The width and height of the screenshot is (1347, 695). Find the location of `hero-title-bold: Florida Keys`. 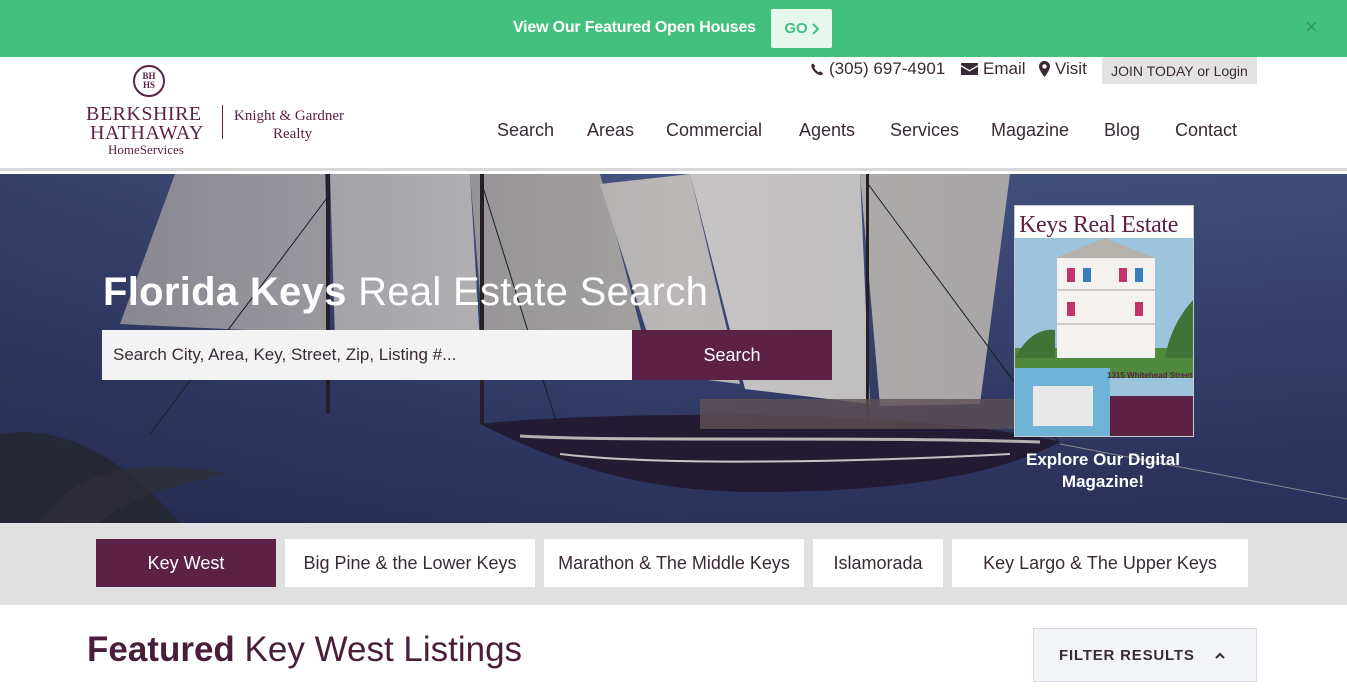

hero-title-bold: Florida Keys is located at coordinates (225, 292).